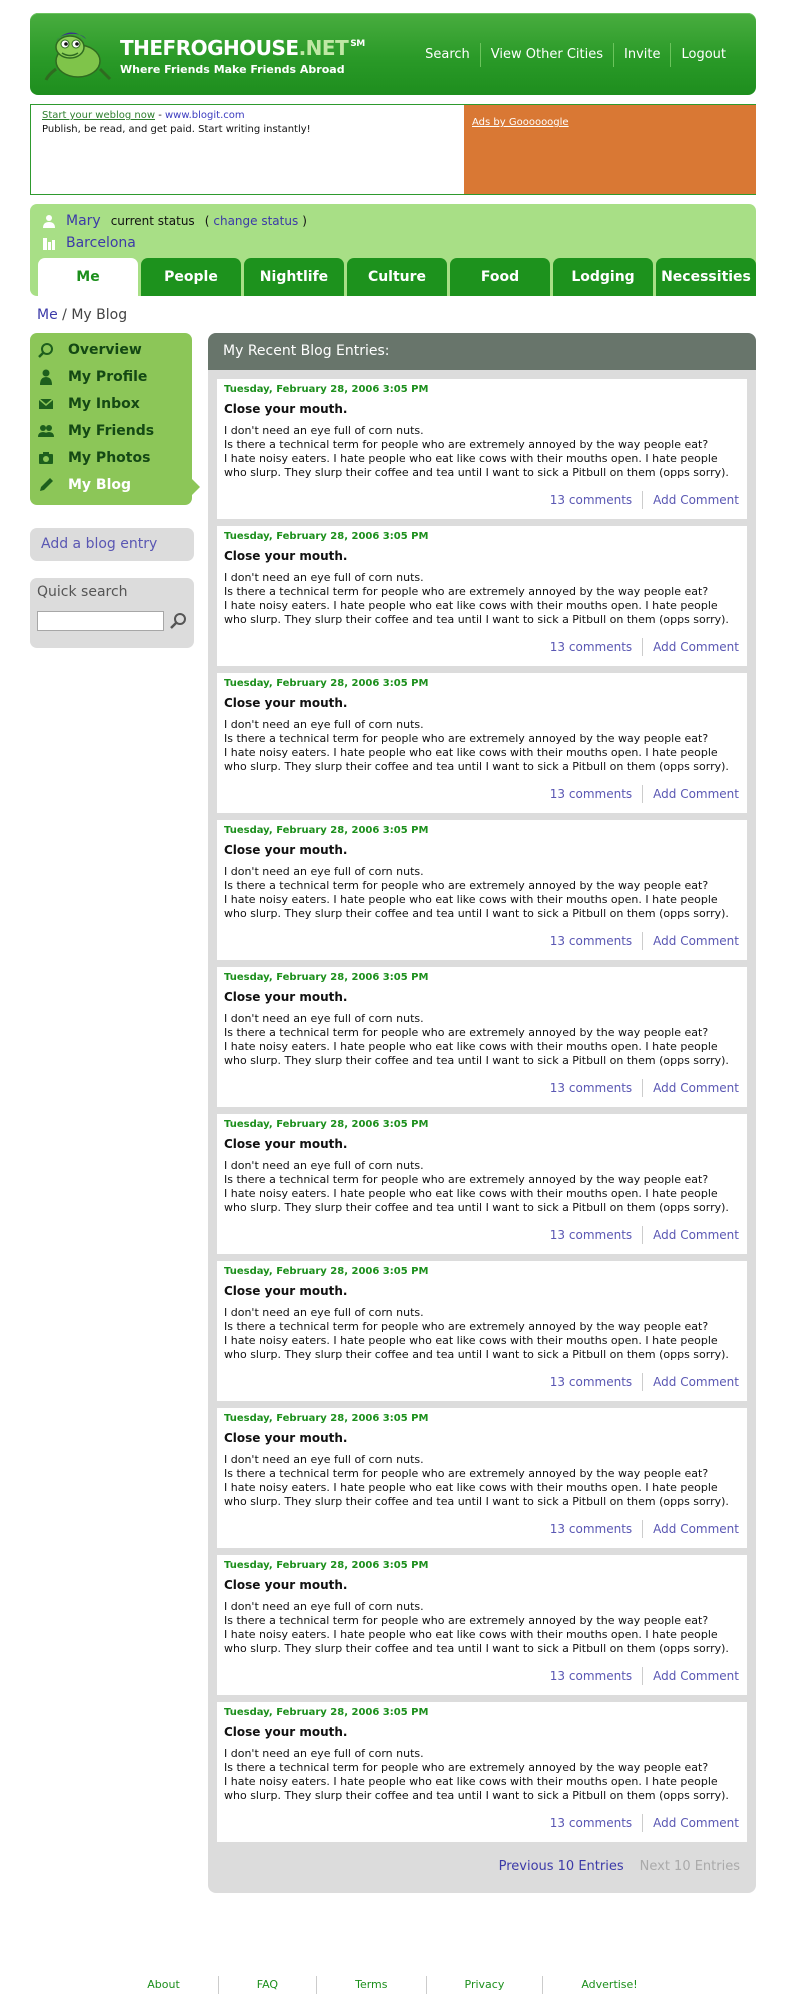 The width and height of the screenshot is (785, 2016). I want to click on tab-people: People, so click(191, 277).